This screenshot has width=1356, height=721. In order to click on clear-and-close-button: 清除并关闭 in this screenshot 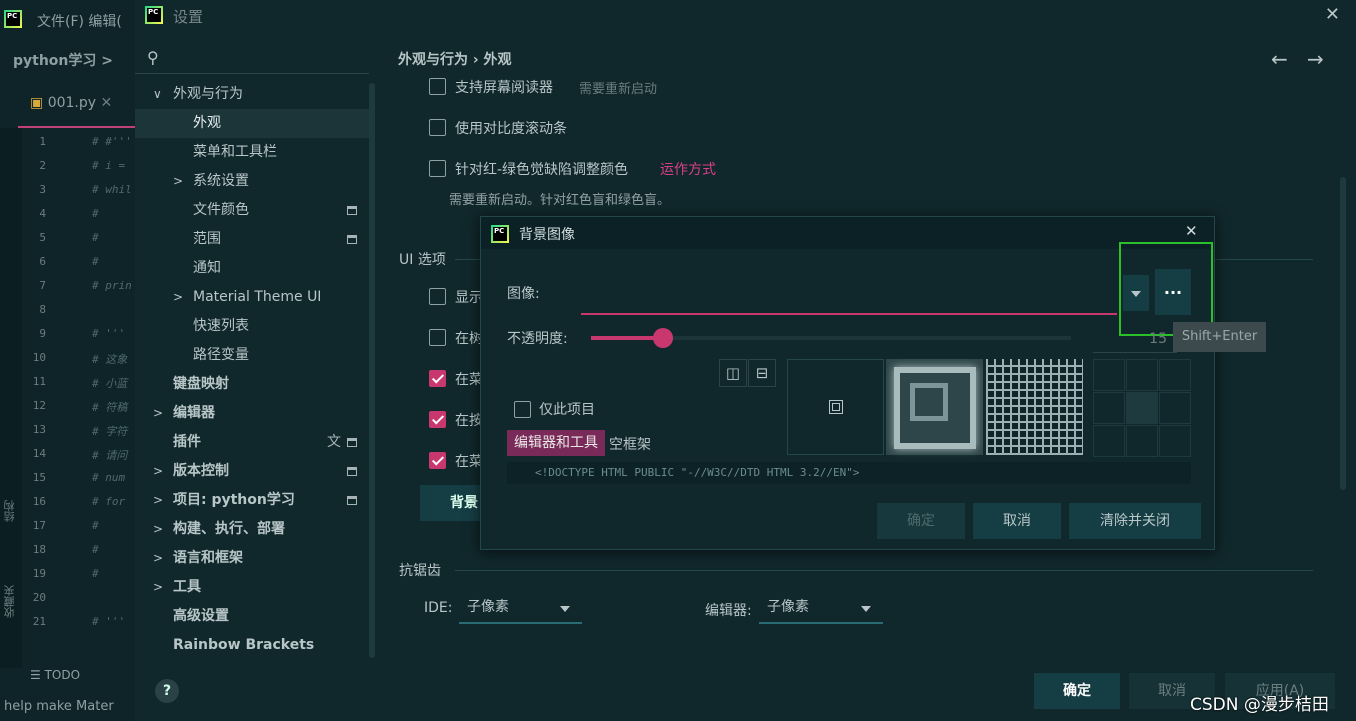, I will do `click(1135, 521)`.